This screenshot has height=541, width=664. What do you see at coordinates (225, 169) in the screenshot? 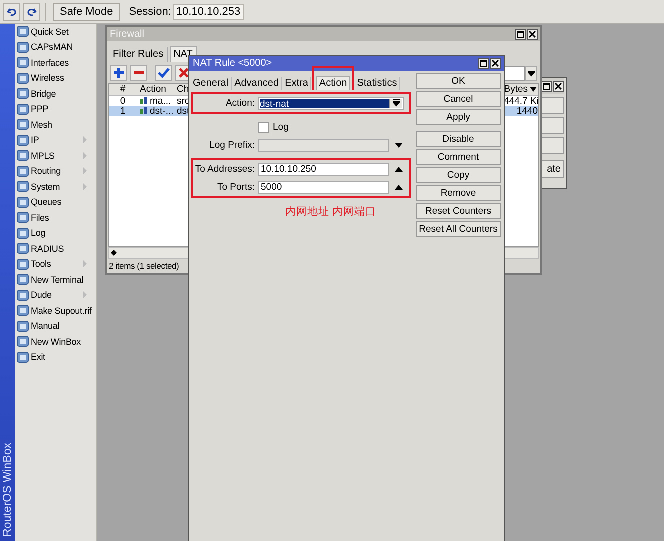
I see `field-label: To Addresses:` at bounding box center [225, 169].